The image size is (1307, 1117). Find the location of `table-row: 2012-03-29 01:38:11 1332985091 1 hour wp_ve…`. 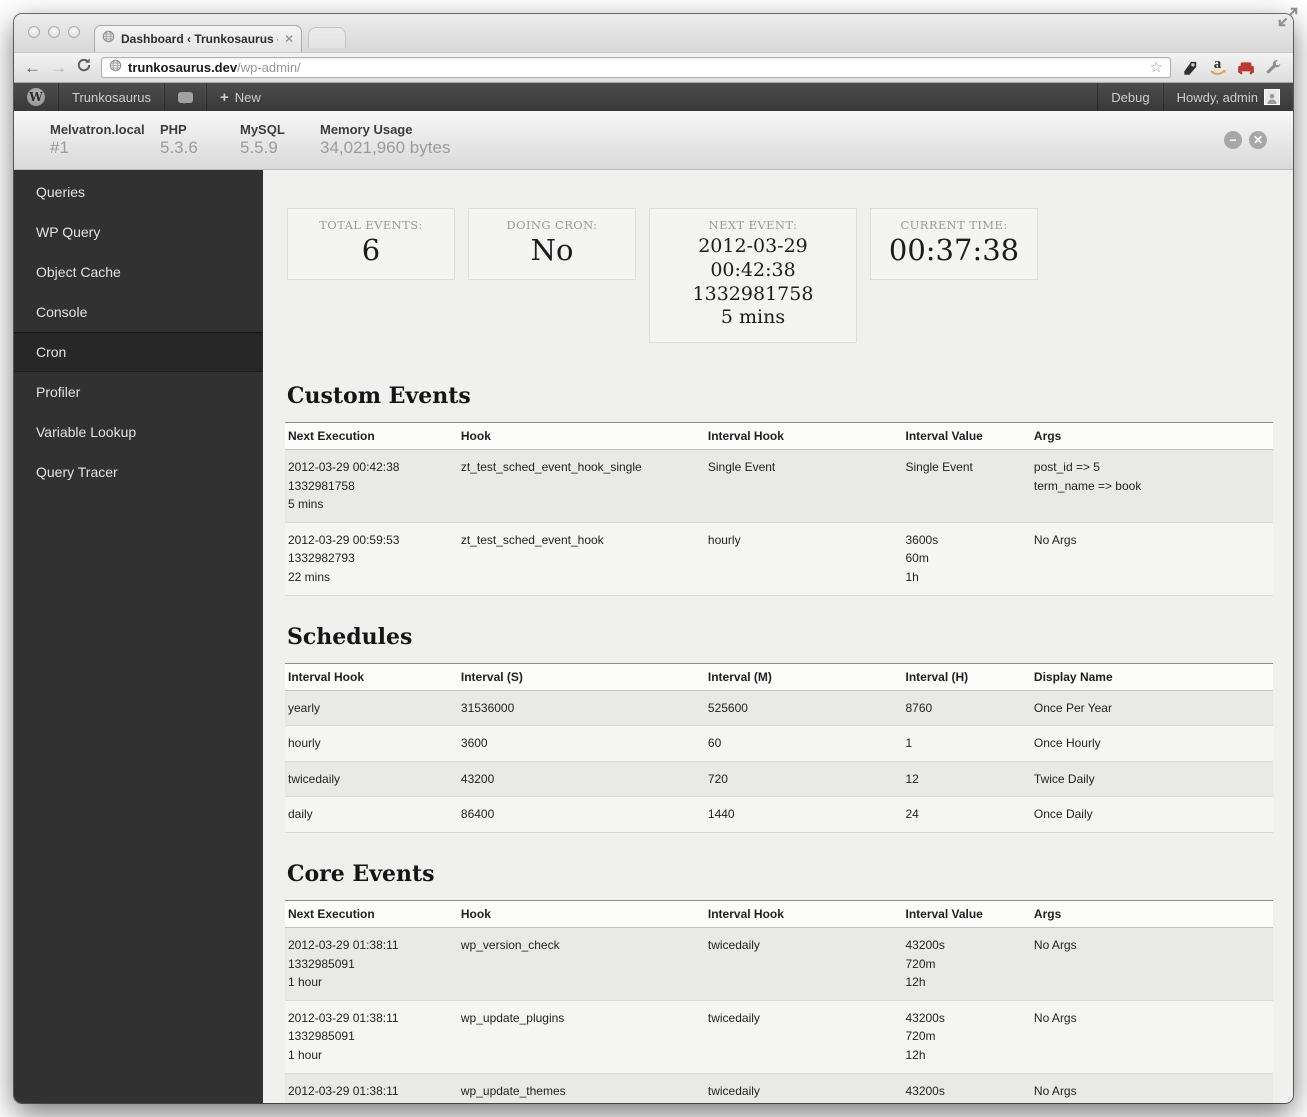

table-row: 2012-03-29 01:38:11 1332985091 1 hour wp_ve… is located at coordinates (779, 964).